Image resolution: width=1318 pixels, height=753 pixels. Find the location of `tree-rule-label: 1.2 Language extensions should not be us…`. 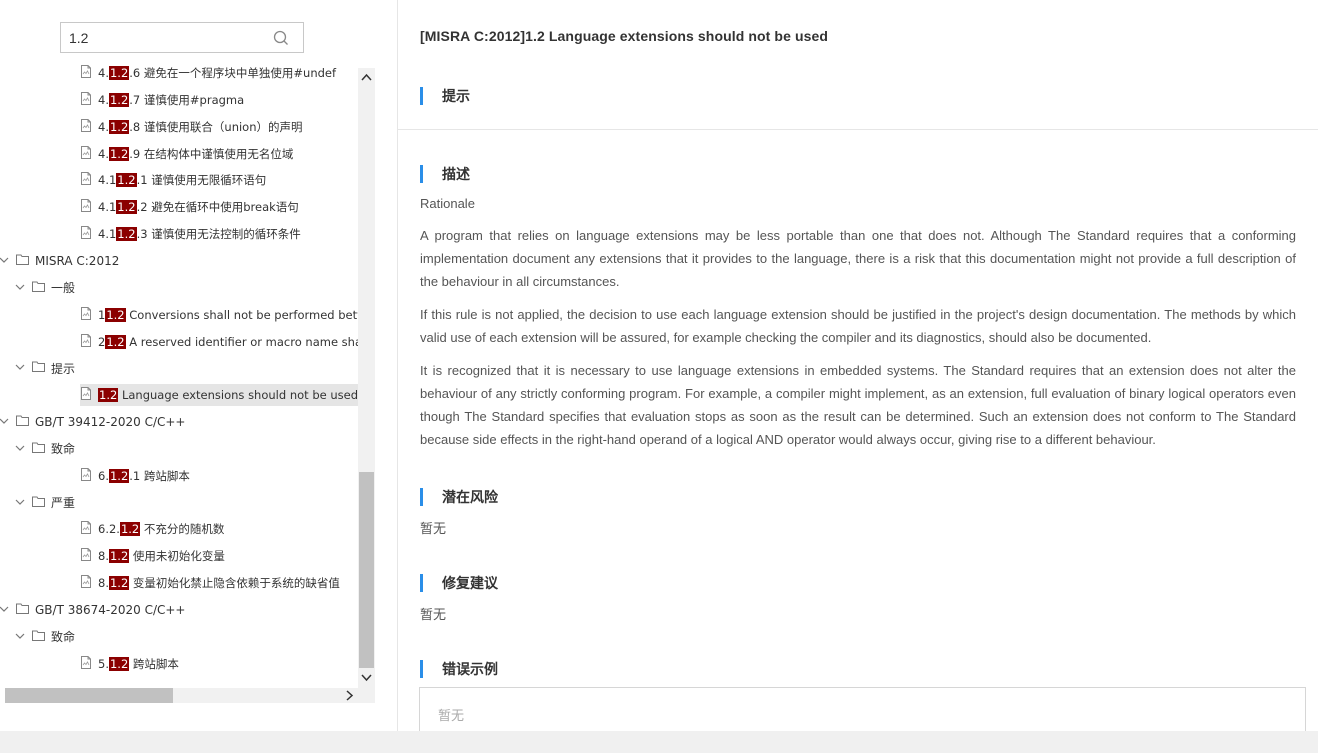

tree-rule-label: 1.2 Language extensions should not be us… is located at coordinates (228, 395).